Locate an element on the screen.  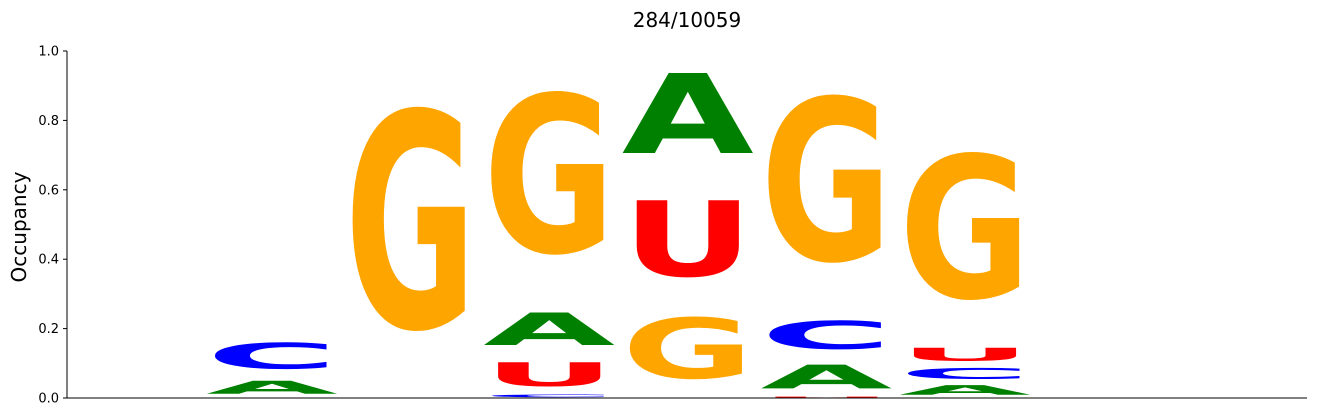
y-tick-label: 1.0 is located at coordinates (48, 52).